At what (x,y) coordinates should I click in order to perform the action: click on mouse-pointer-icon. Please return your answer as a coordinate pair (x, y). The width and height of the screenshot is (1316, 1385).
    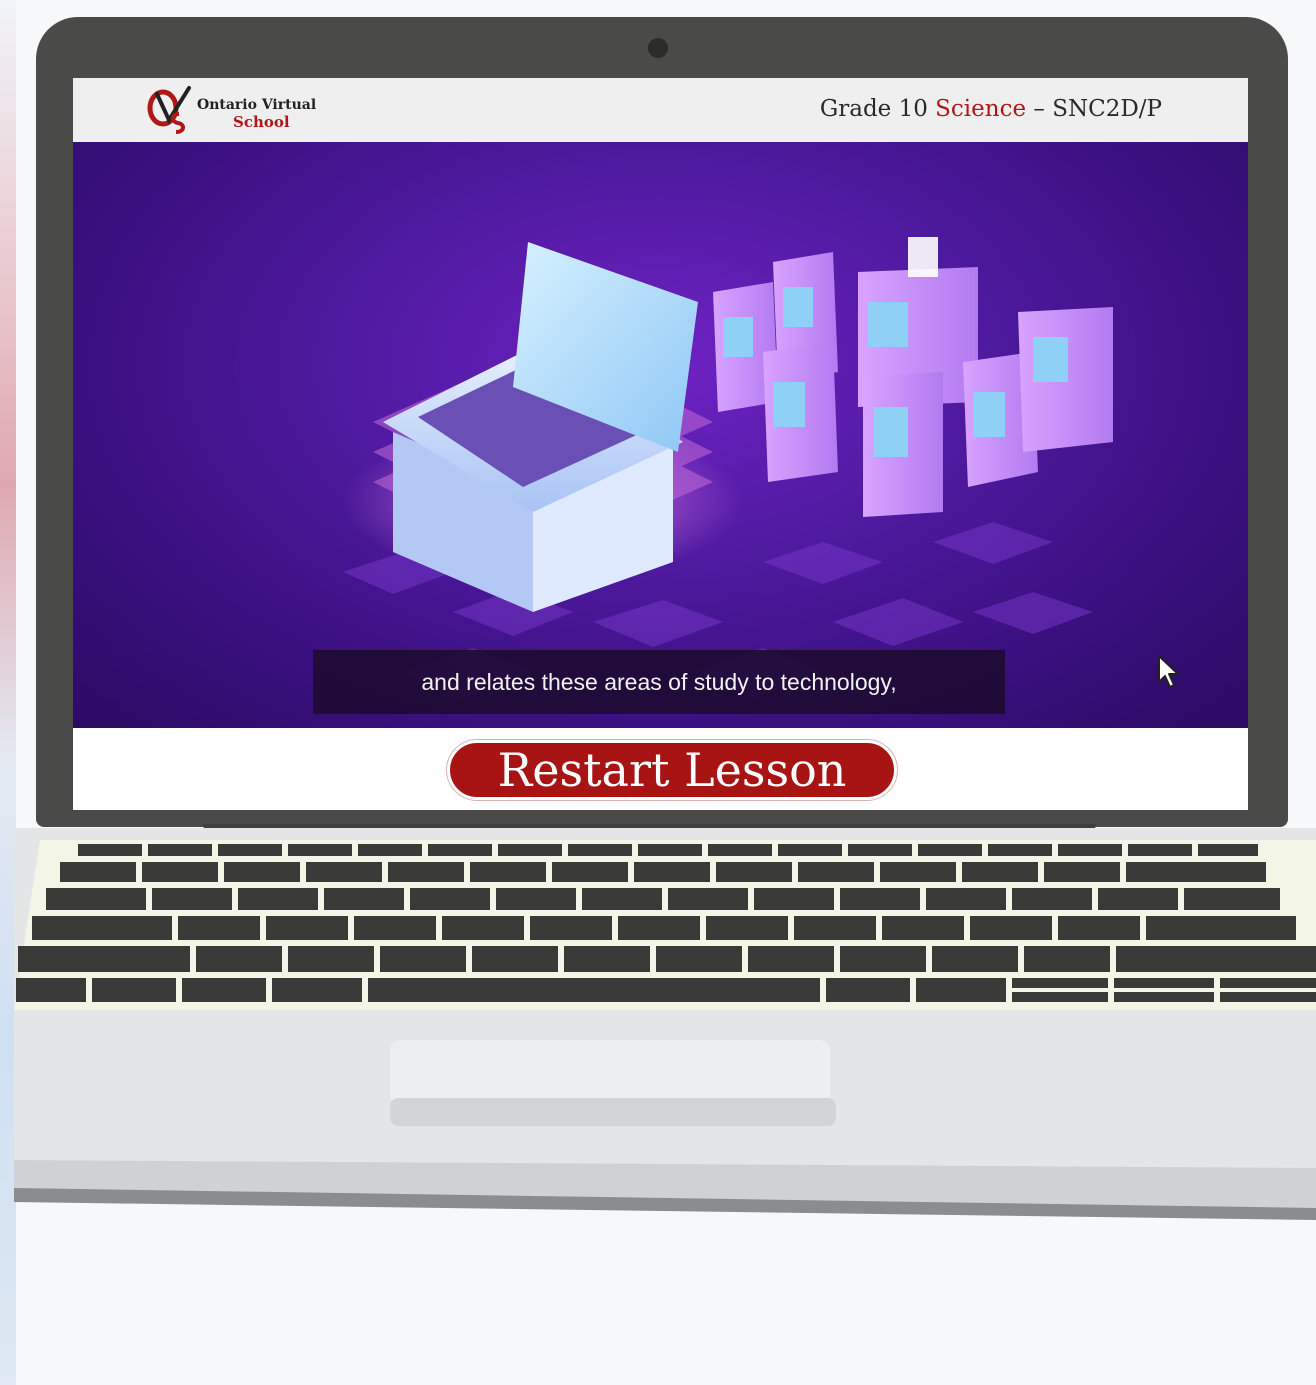
    Looking at the image, I should click on (1168, 671).